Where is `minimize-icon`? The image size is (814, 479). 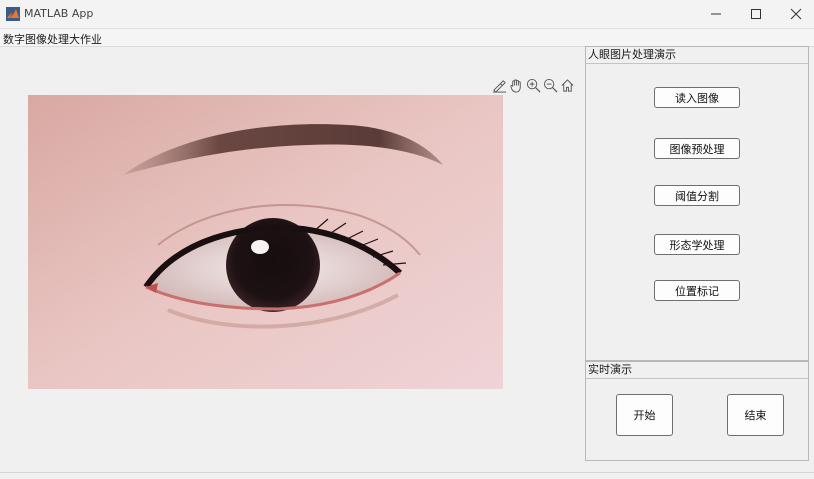
minimize-icon is located at coordinates (716, 14).